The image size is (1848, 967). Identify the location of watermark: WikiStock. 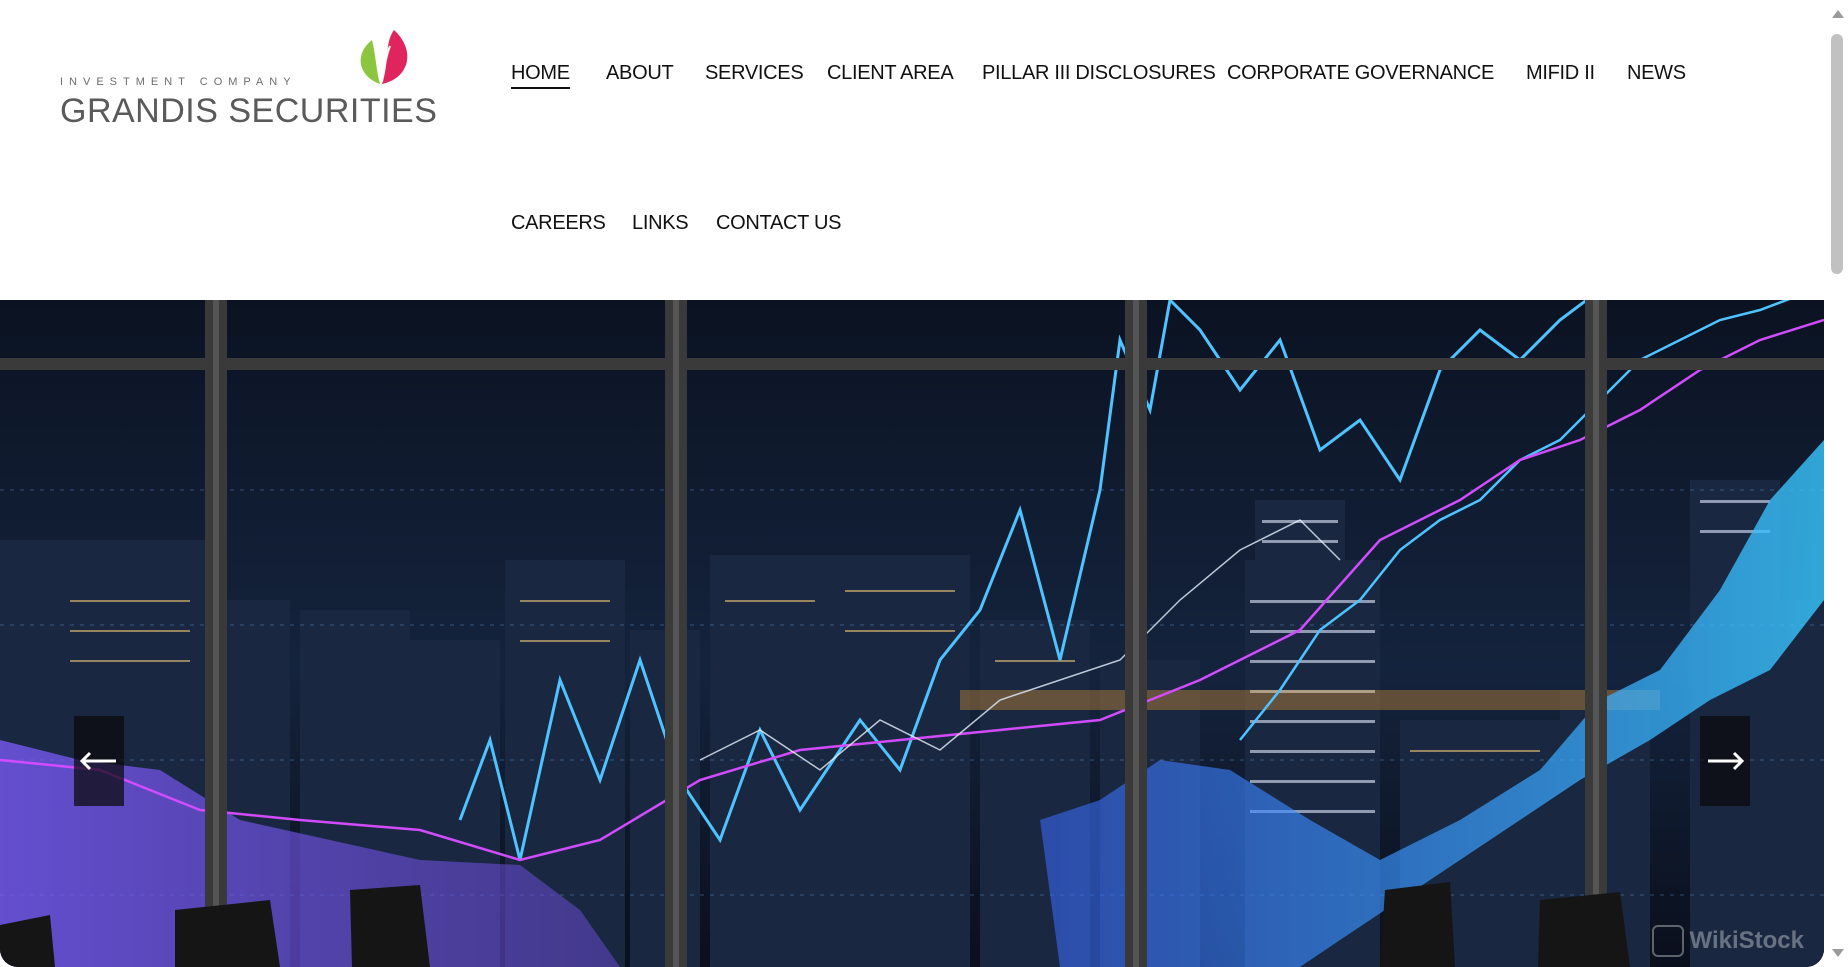
(1727, 941).